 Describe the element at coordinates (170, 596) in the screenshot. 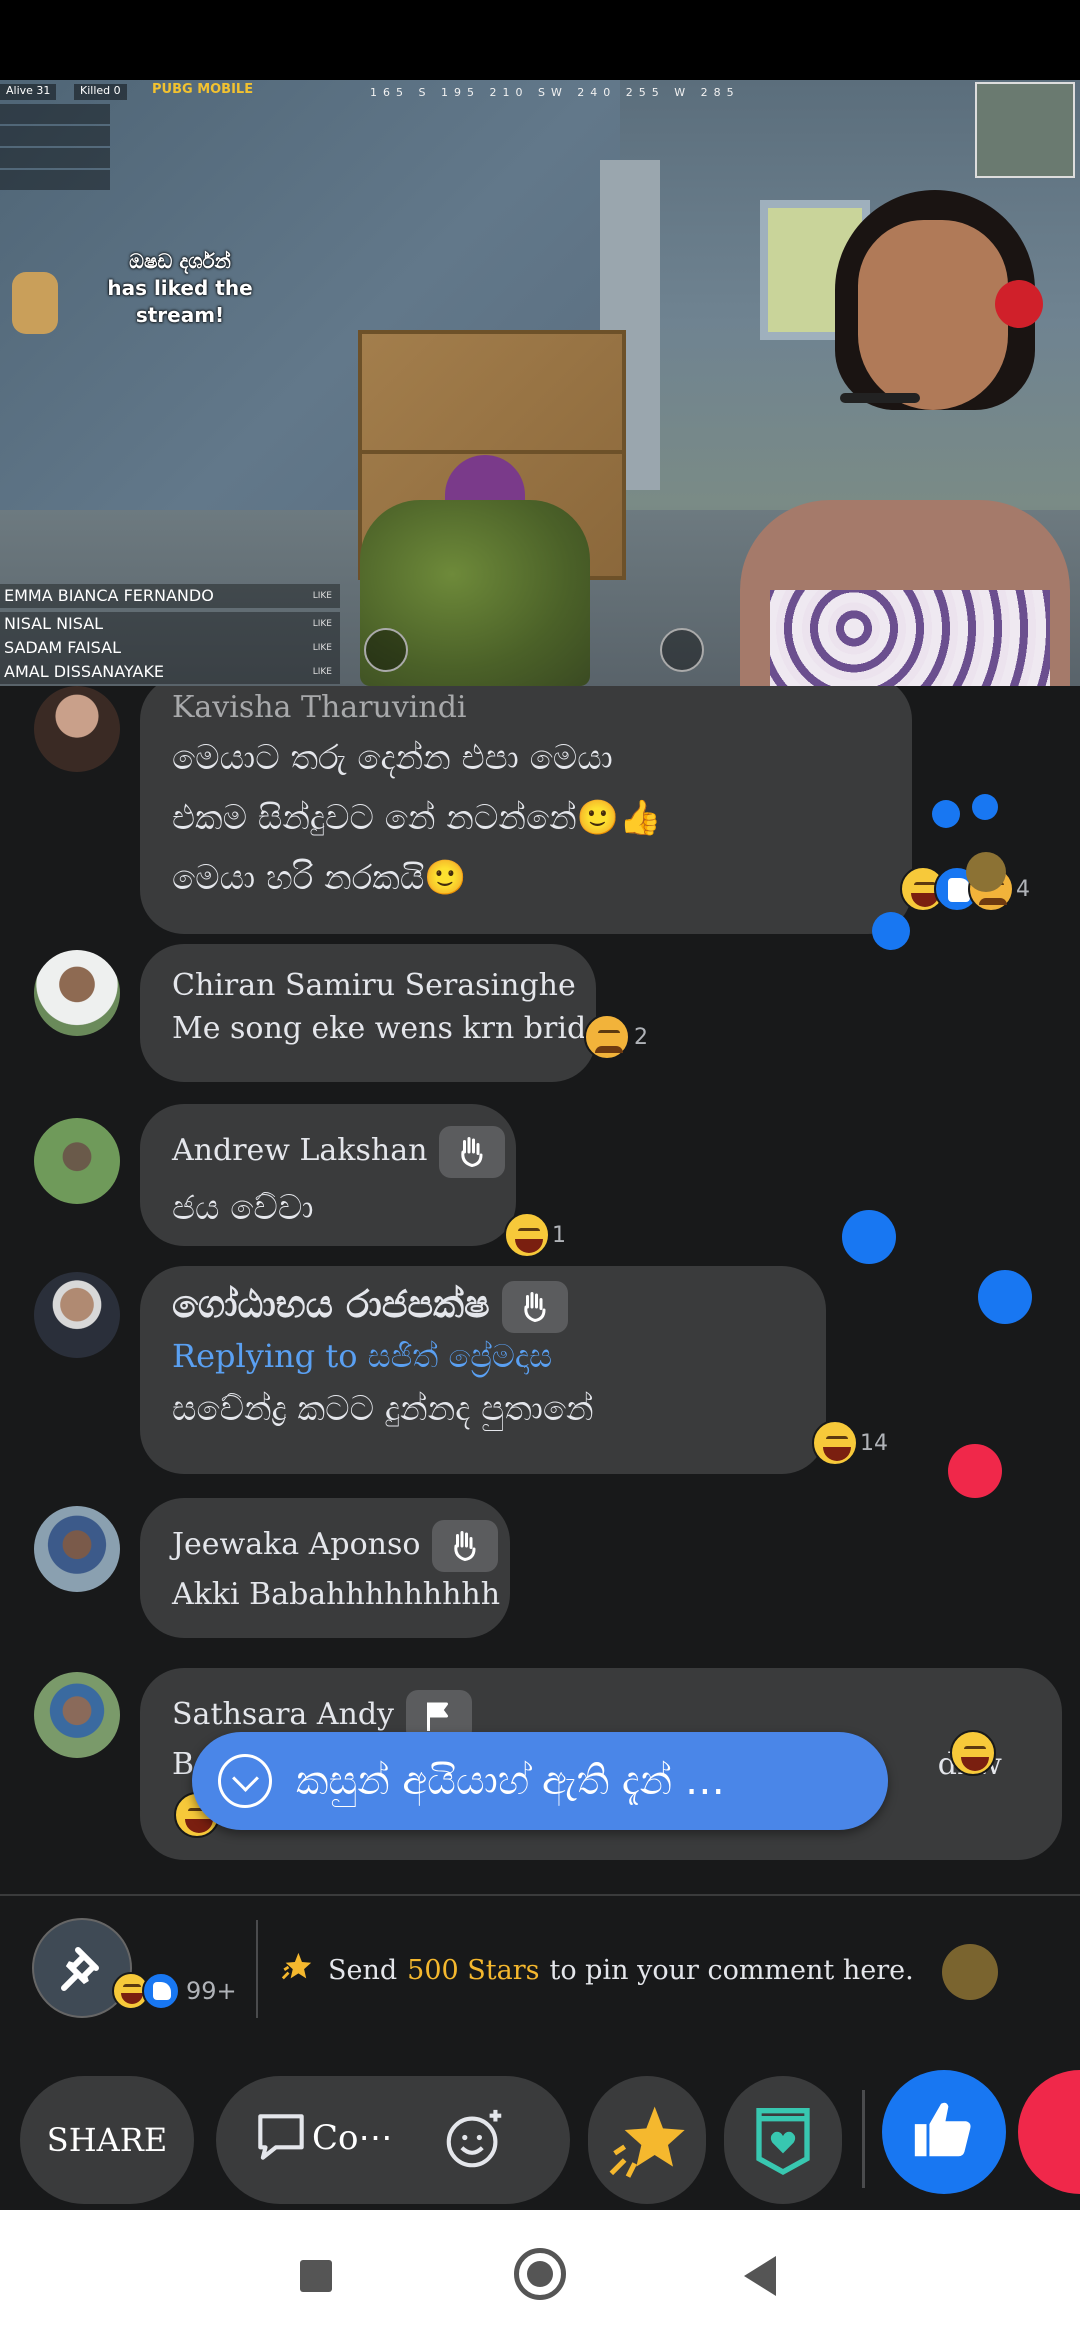

I see `liker-row: EMMA BIANCA FERNANDO LIKE` at that location.